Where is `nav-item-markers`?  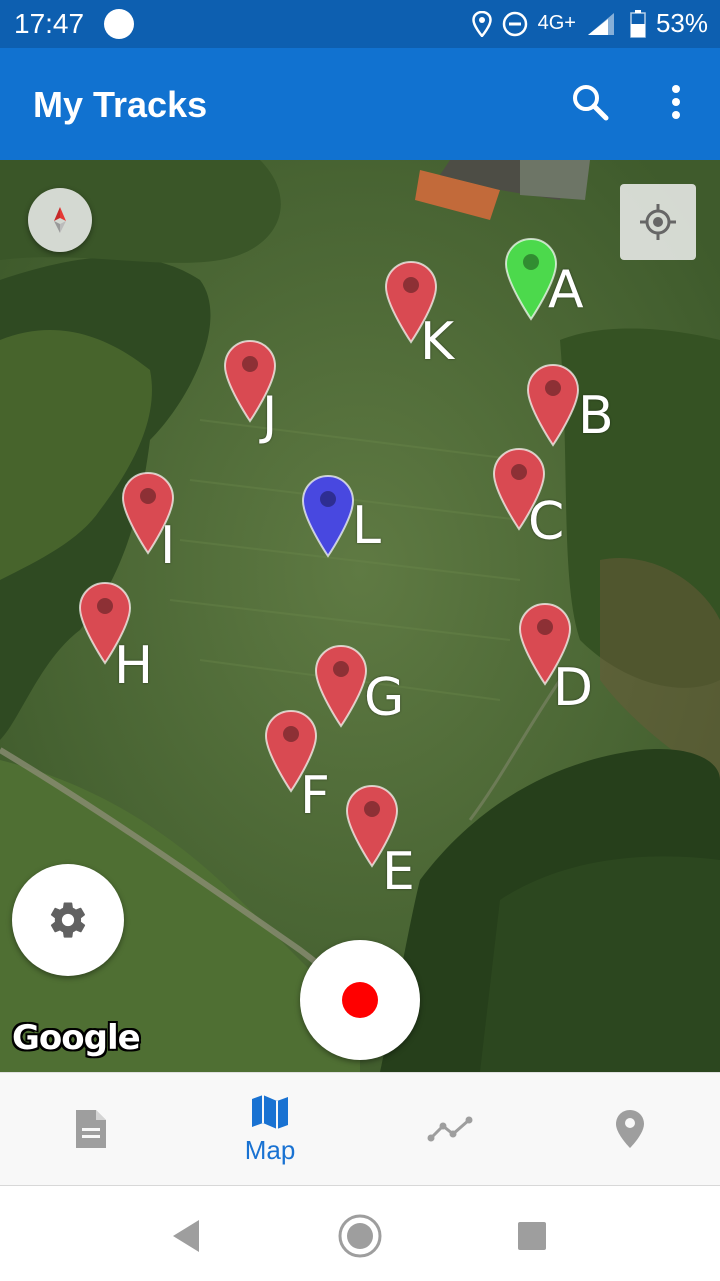
nav-item-markers is located at coordinates (630, 1129).